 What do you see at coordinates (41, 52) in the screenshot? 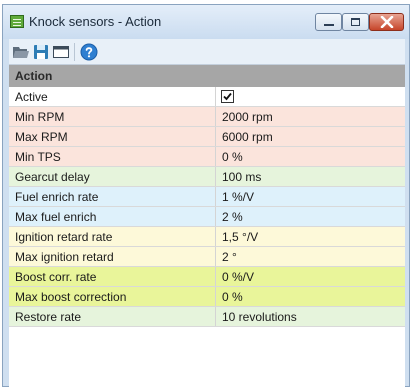
I see `save-icon` at bounding box center [41, 52].